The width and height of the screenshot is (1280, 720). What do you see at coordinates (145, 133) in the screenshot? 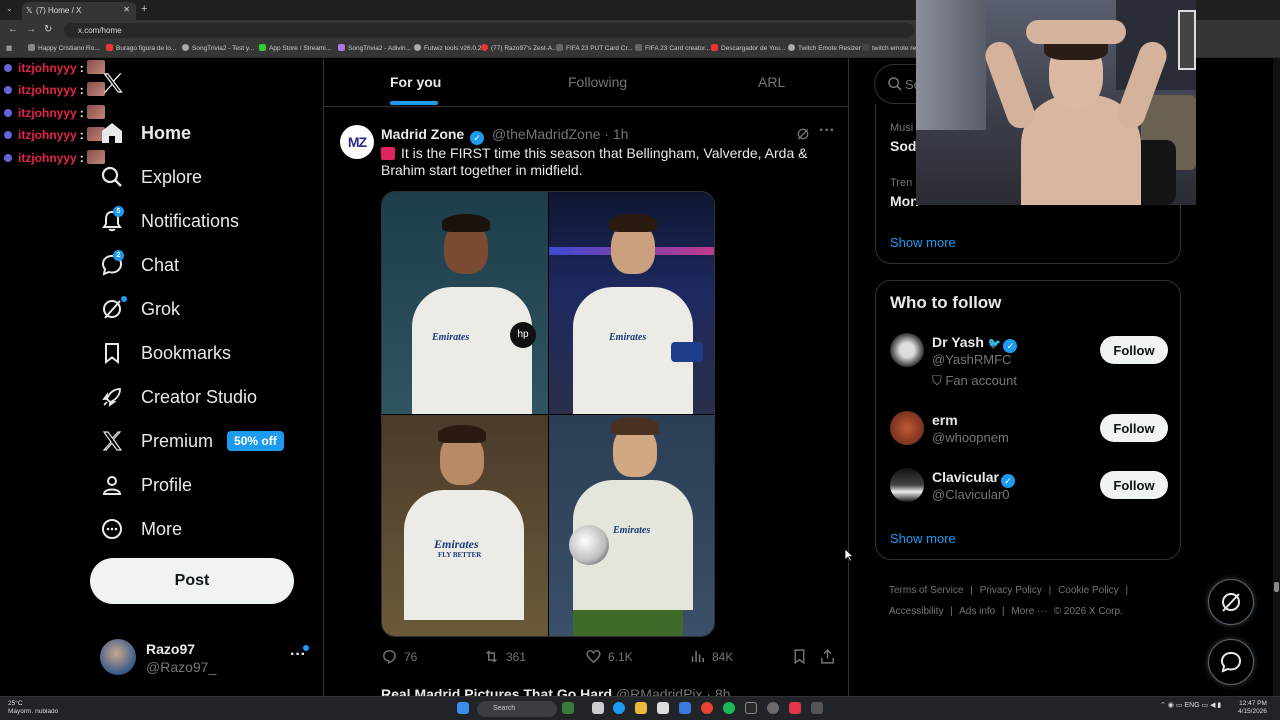
I see `nav-home: Home` at bounding box center [145, 133].